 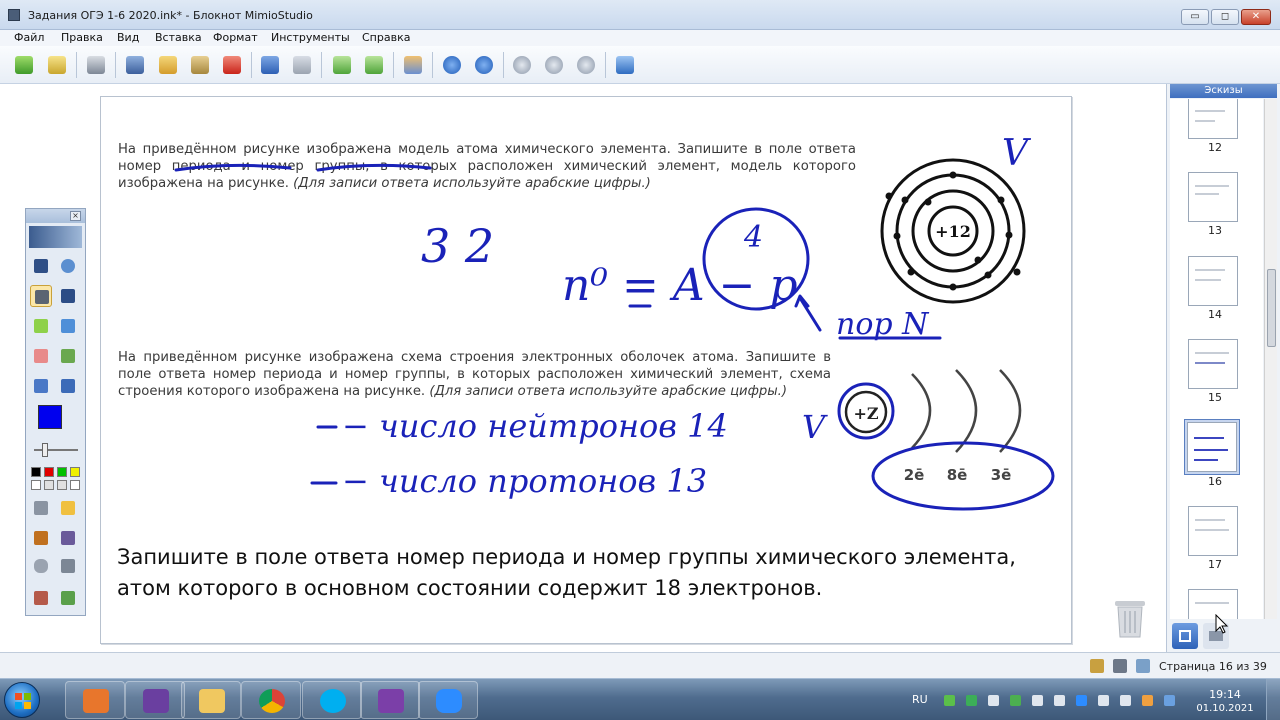 What do you see at coordinates (29, 37) in the screenshot?
I see `menu-file: Файл` at bounding box center [29, 37].